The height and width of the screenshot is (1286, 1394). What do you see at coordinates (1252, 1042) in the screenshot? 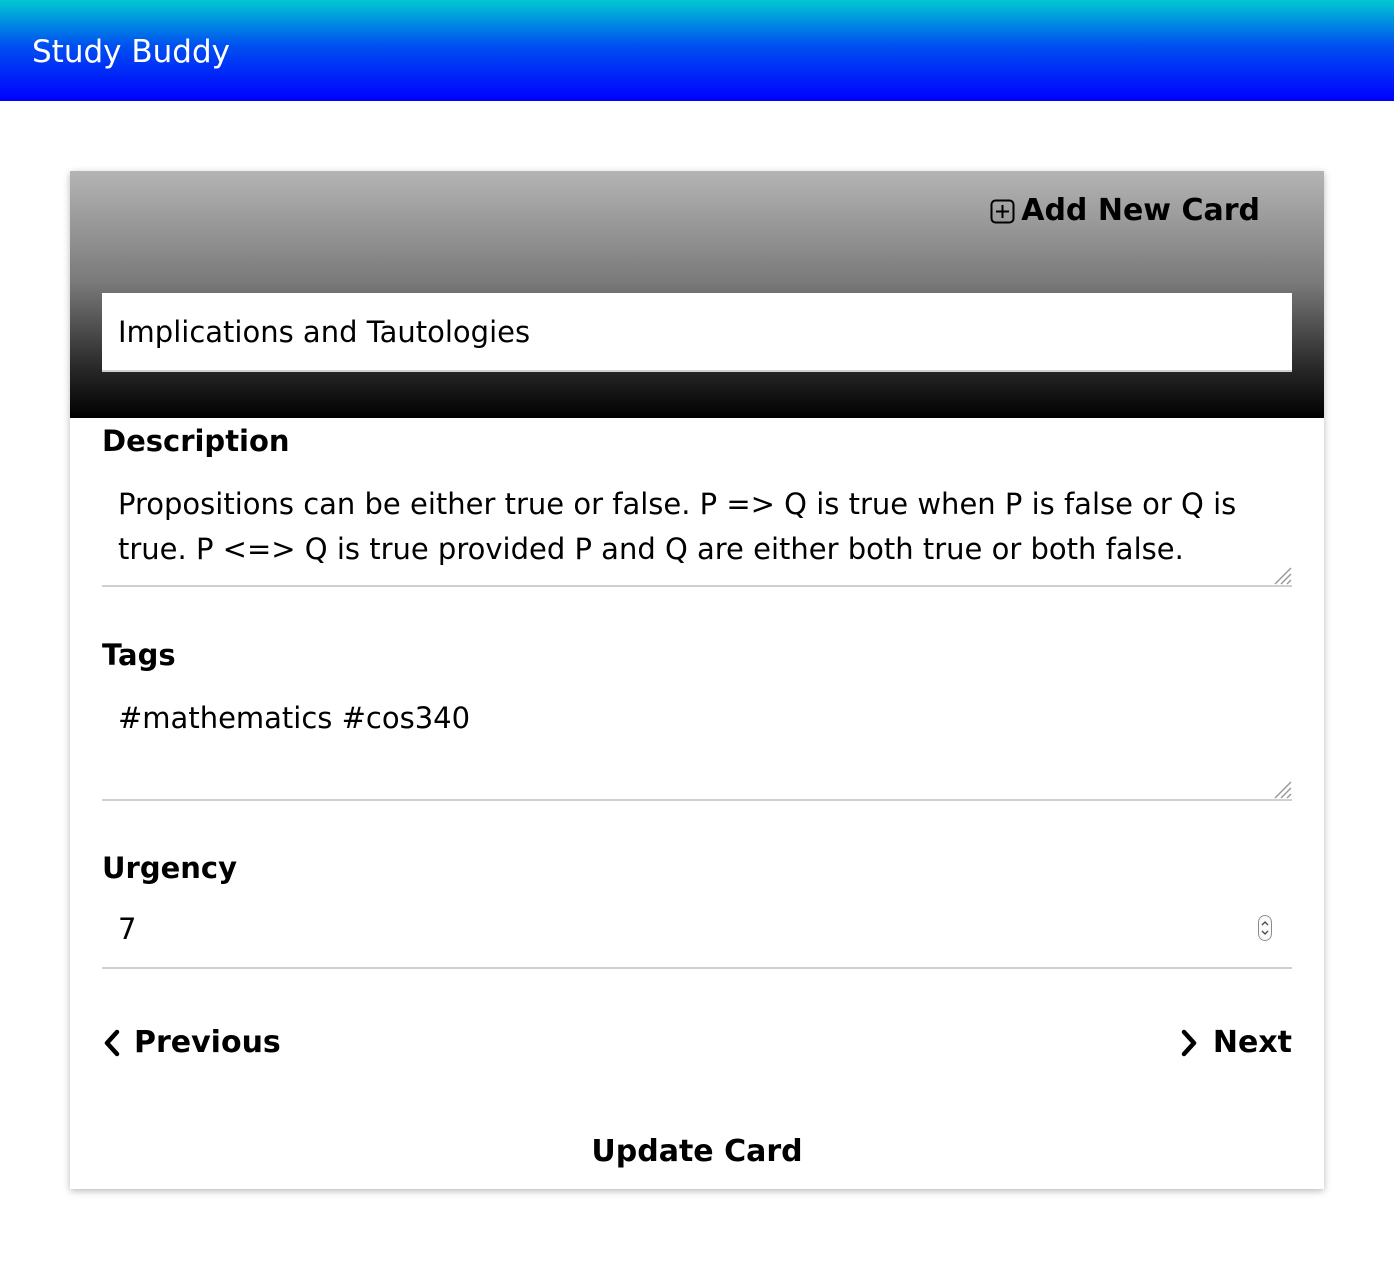
I see `next-label: Next` at bounding box center [1252, 1042].